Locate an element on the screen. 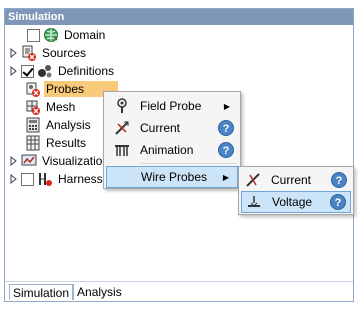 This screenshot has width=360, height=309. field-probe-icon is located at coordinates (122, 106).